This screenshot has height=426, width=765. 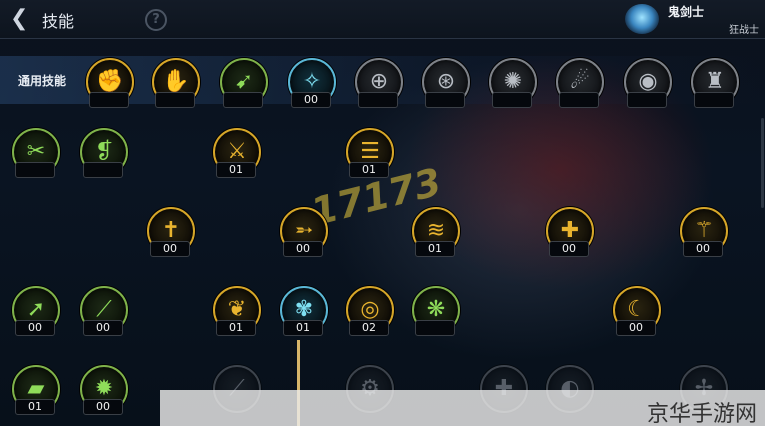 What do you see at coordinates (156, 20) in the screenshot?
I see `help-icon: ?` at bounding box center [156, 20].